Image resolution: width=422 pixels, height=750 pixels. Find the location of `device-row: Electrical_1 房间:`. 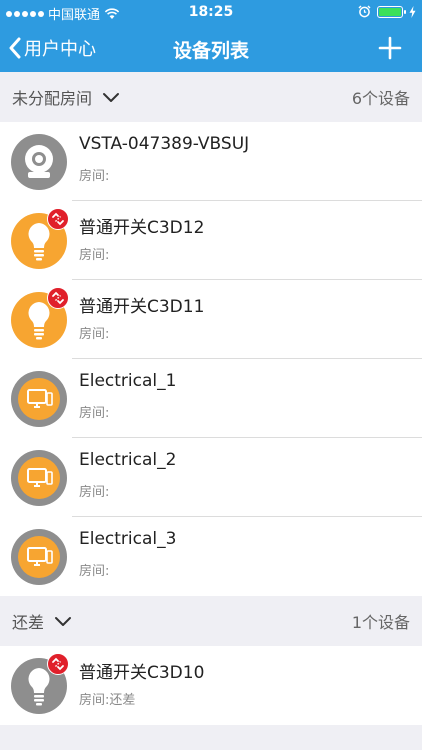

device-row: Electrical_1 房间: is located at coordinates (211, 398).